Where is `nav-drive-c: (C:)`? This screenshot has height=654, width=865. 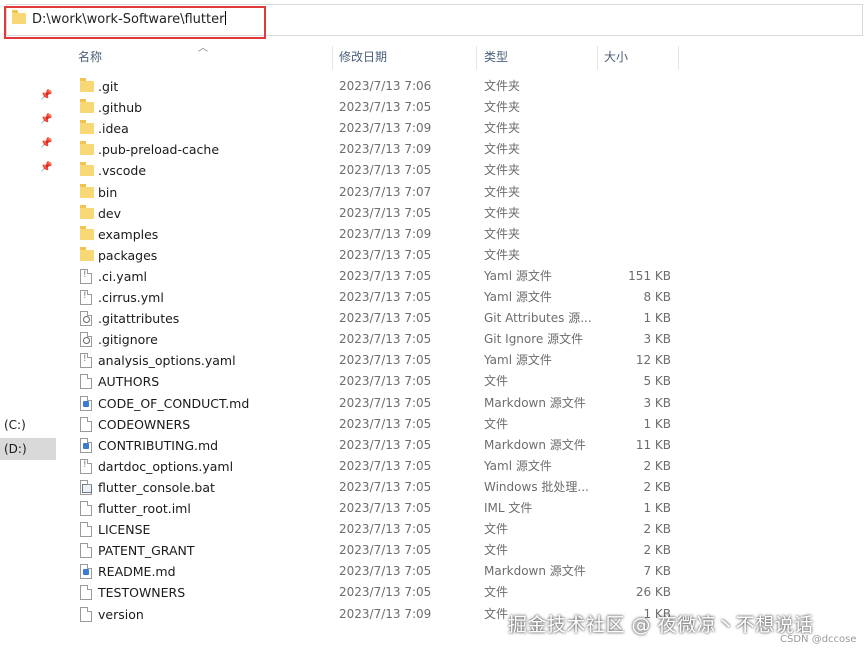
nav-drive-c: (C:) is located at coordinates (28, 425).